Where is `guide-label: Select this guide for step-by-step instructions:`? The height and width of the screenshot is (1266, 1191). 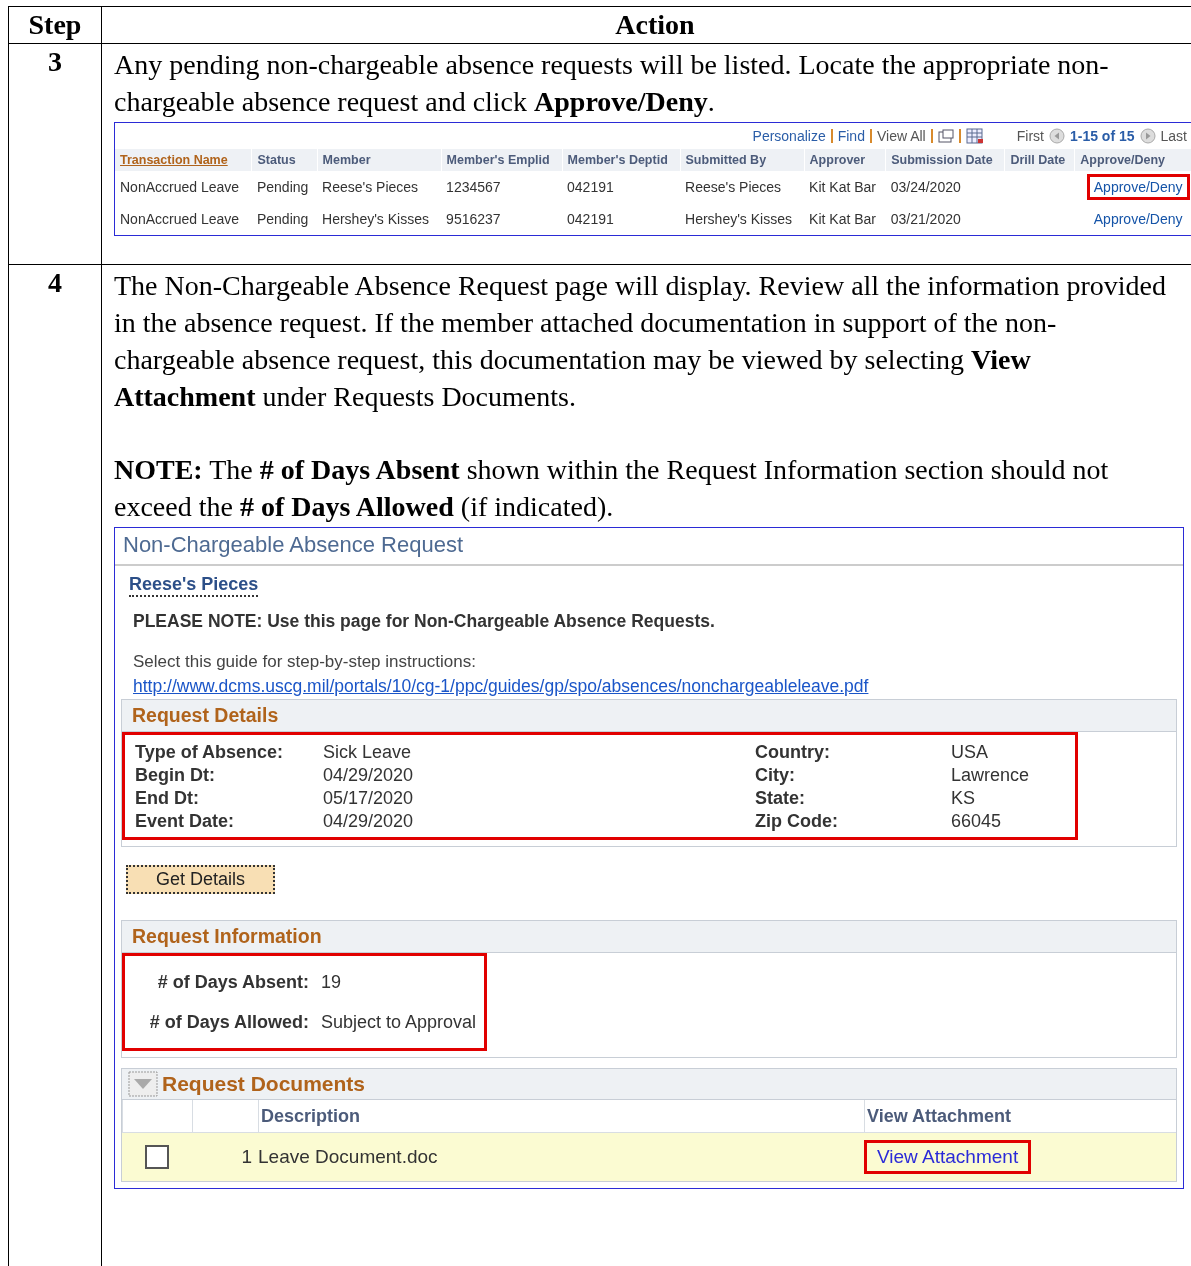
guide-label: Select this guide for step-by-step instructions: is located at coordinates (304, 662).